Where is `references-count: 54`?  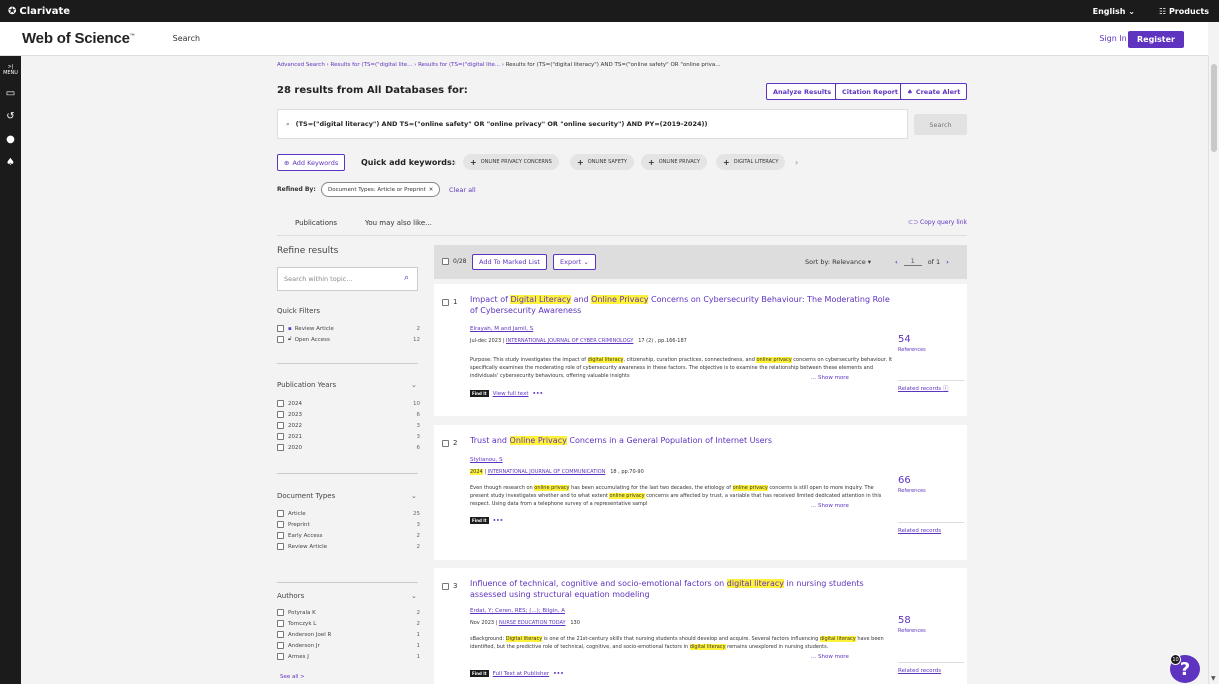
references-count: 54 is located at coordinates (904, 339).